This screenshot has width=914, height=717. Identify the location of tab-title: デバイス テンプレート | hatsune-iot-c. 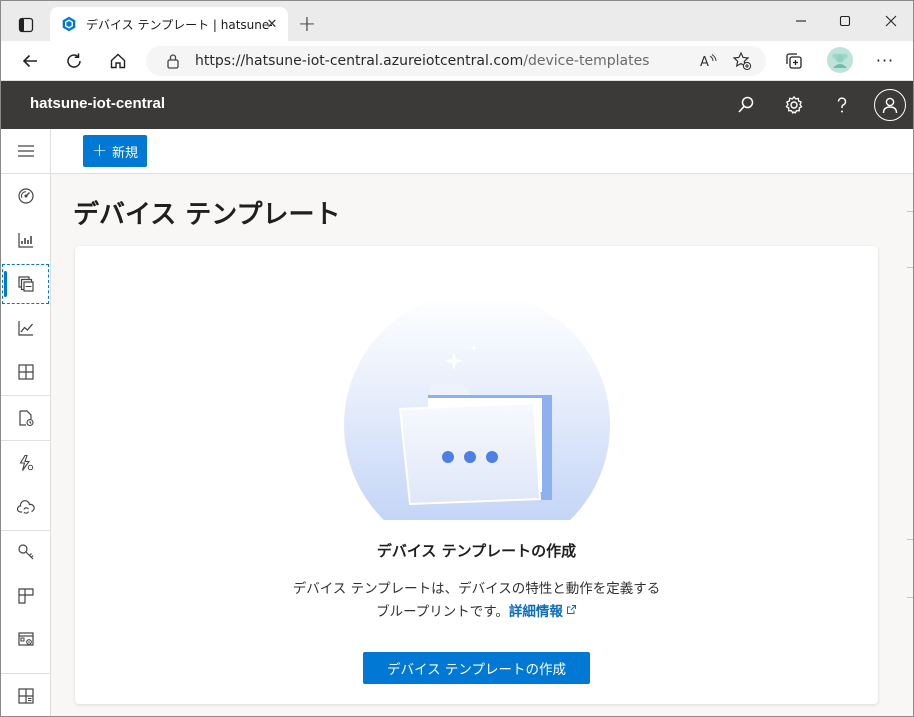
(179, 24).